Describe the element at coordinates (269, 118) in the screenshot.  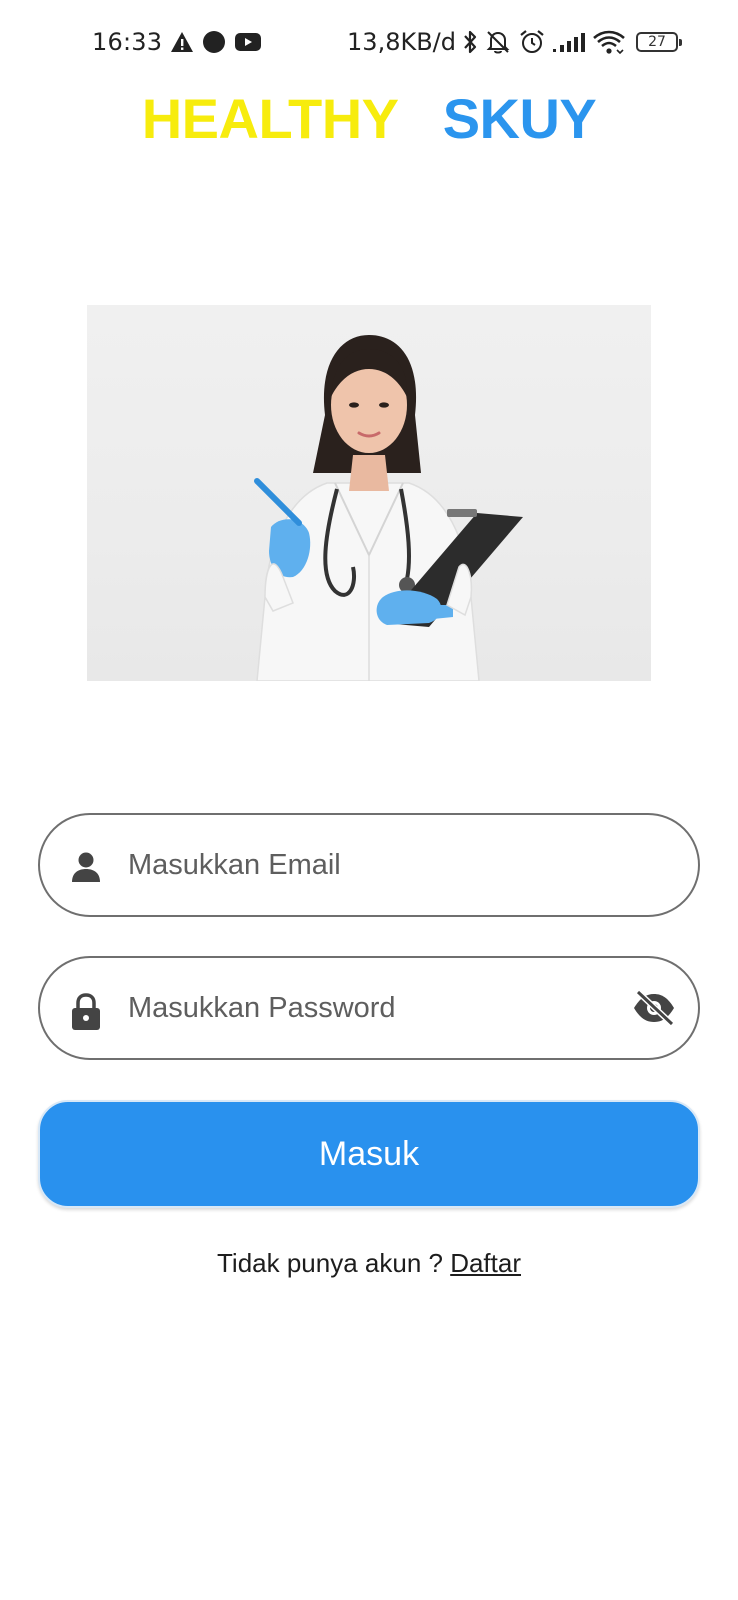
I see `app-title-healthy: HEALTHY` at that location.